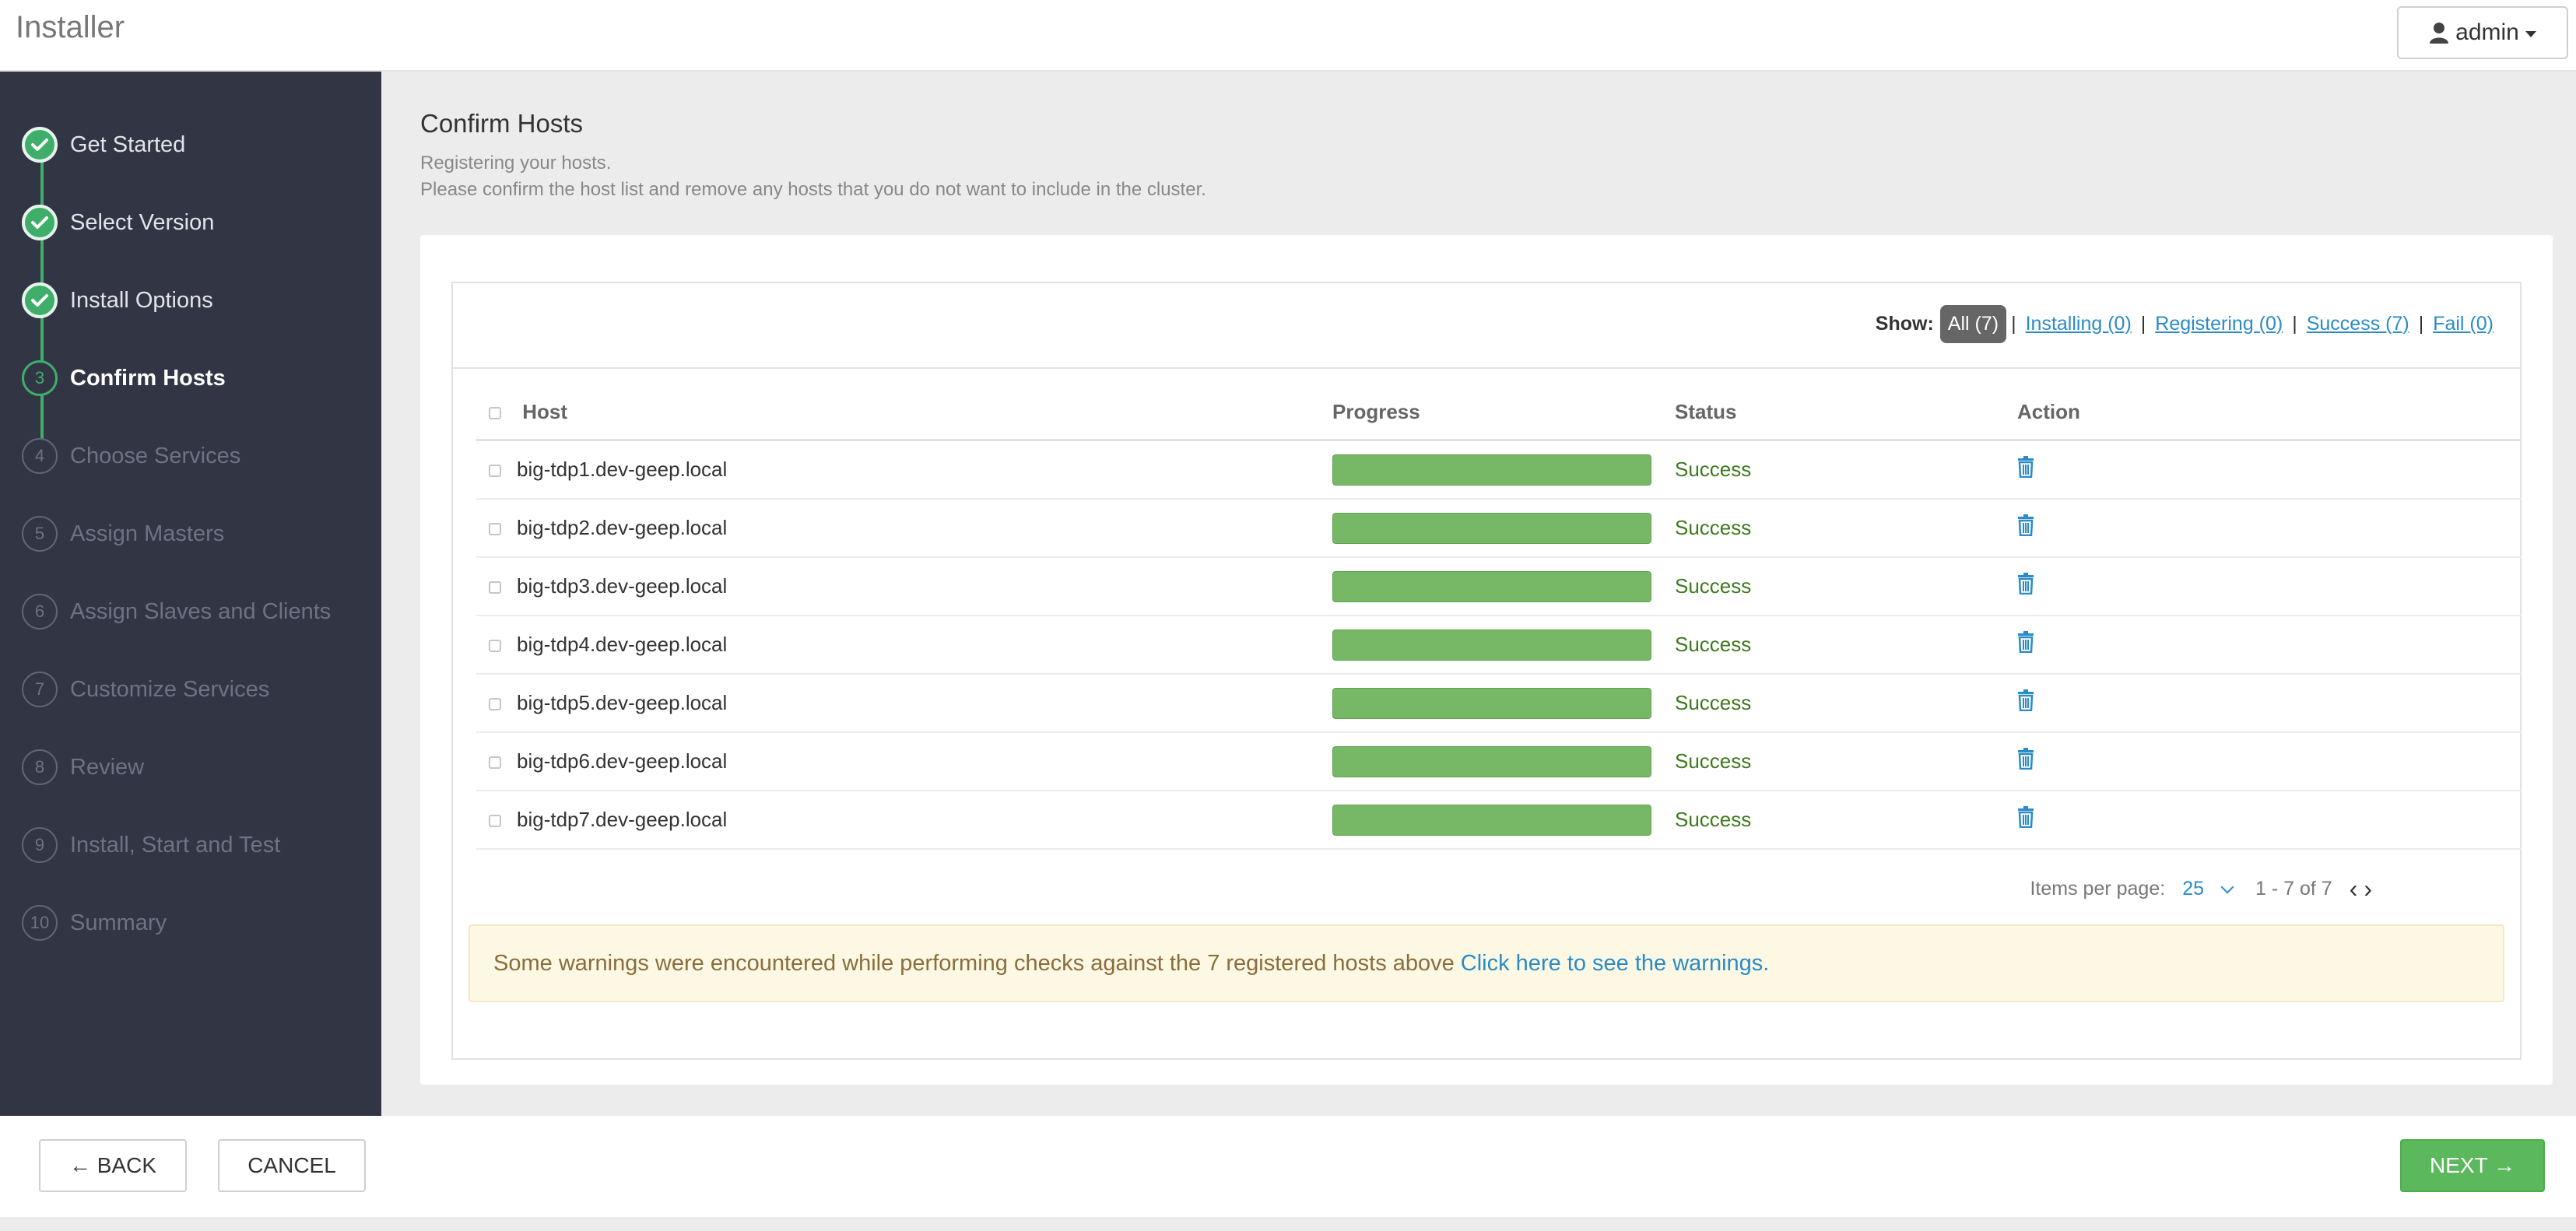 The height and width of the screenshot is (1231, 2576). Describe the element at coordinates (170, 689) in the screenshot. I see `sidebar-step-label: Customize Services` at that location.